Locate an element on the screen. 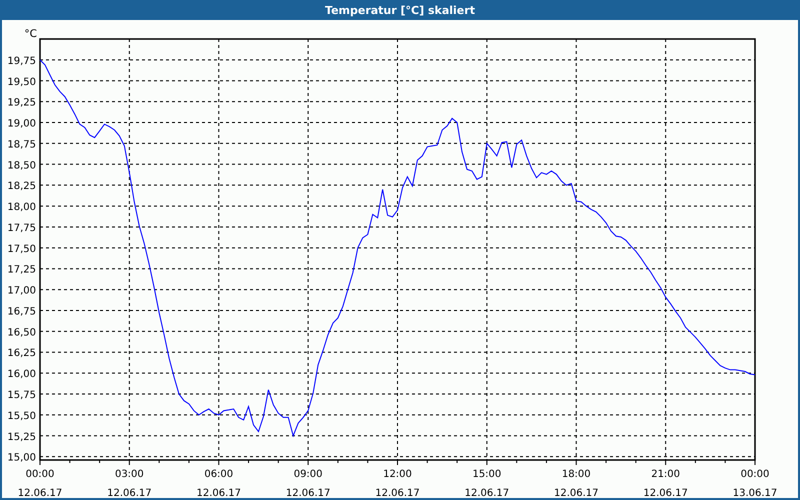  y-tick-label: 15,25 is located at coordinates (21, 437).